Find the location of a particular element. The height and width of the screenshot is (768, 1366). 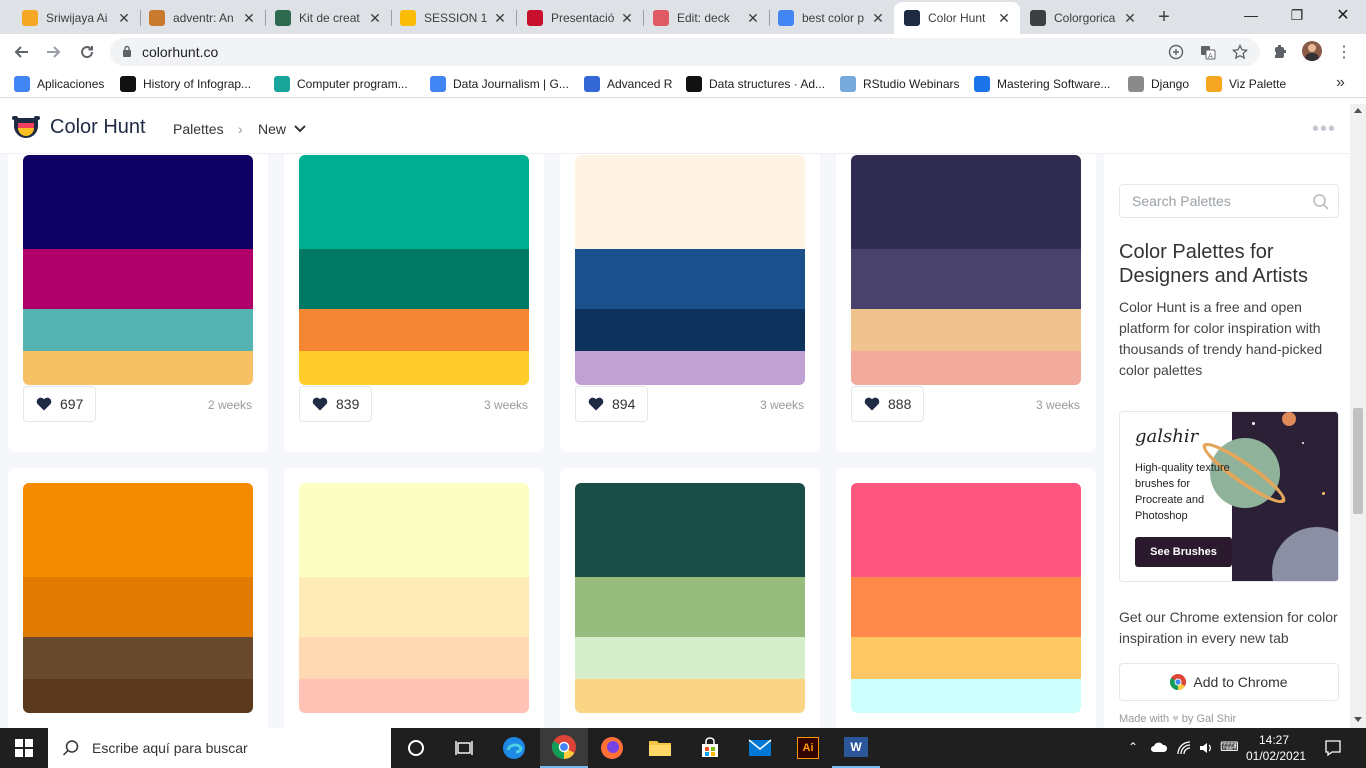

onedrive-icon is located at coordinates (1159, 747).